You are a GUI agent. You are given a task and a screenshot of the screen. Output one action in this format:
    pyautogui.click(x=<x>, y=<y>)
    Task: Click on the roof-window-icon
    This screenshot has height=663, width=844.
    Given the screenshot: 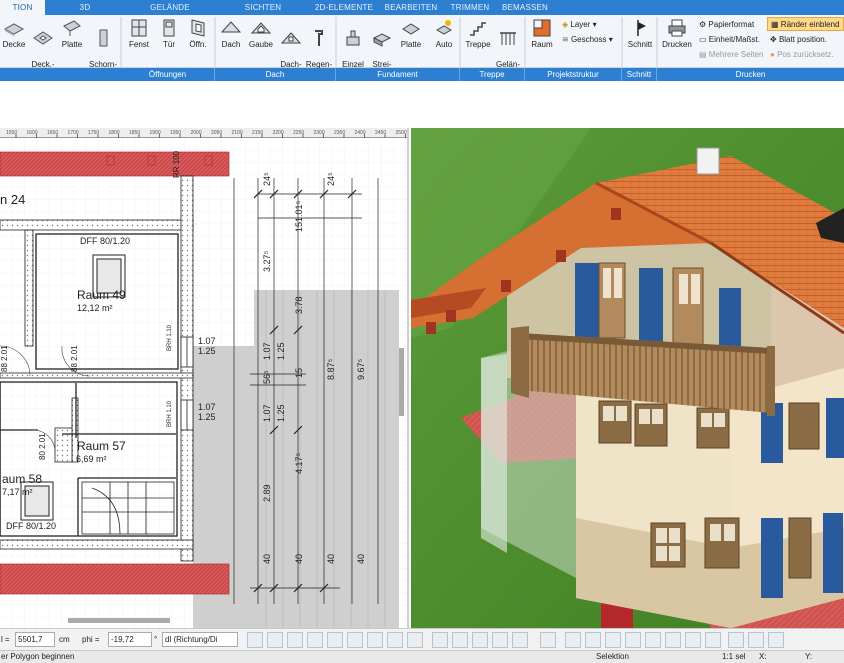 What is the action you would take?
    pyautogui.click(x=291, y=38)
    